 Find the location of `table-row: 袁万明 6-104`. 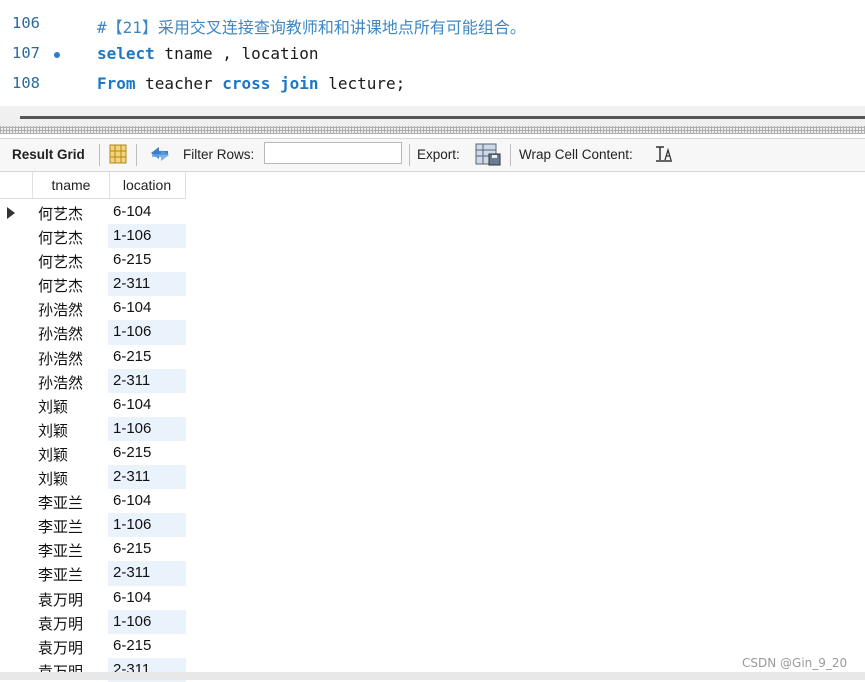

table-row: 袁万明 6-104 is located at coordinates (93, 597).